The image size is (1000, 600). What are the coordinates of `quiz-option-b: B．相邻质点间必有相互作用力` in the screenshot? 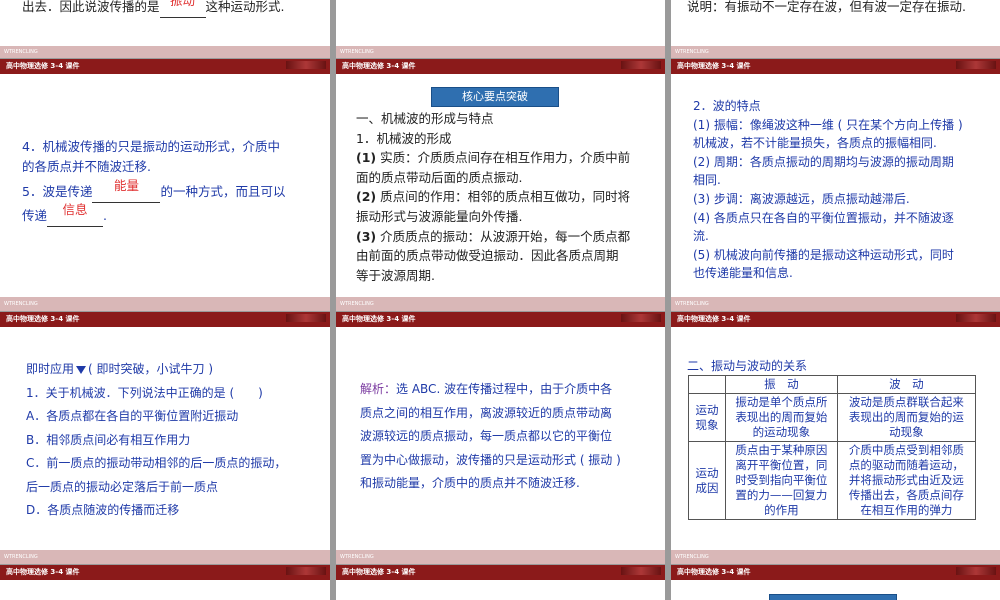 It's located at (176, 441).